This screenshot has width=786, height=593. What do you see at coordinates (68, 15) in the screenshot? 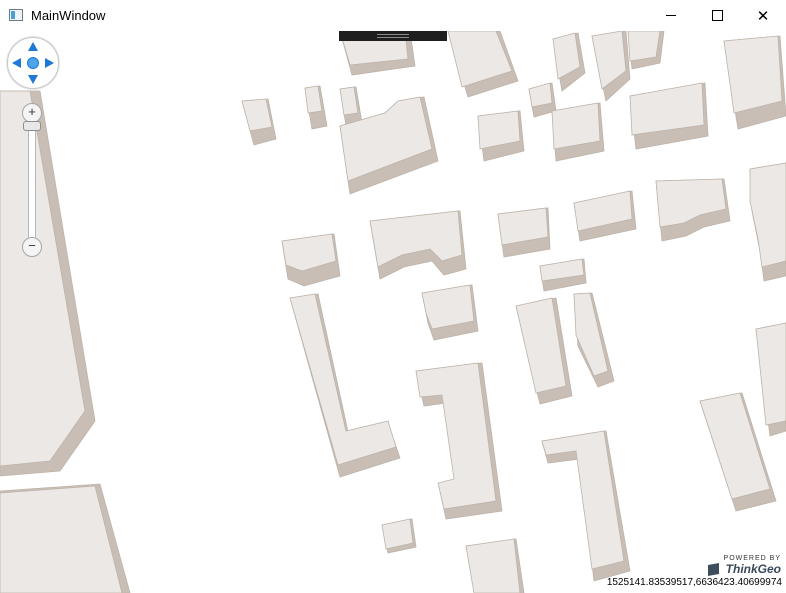
I see `window-title: MainWindow` at bounding box center [68, 15].